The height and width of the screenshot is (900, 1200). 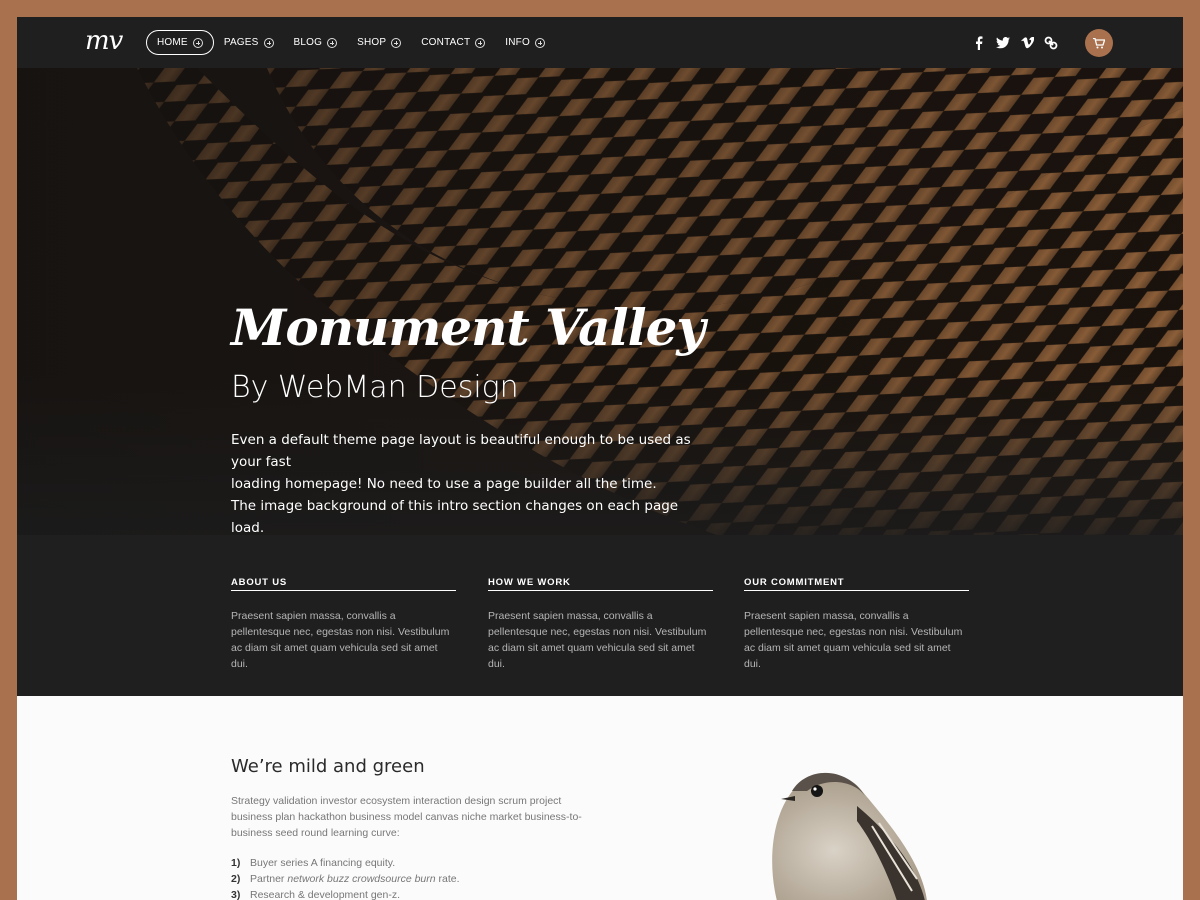 I want to click on list-text: Partner, so click(x=269, y=879).